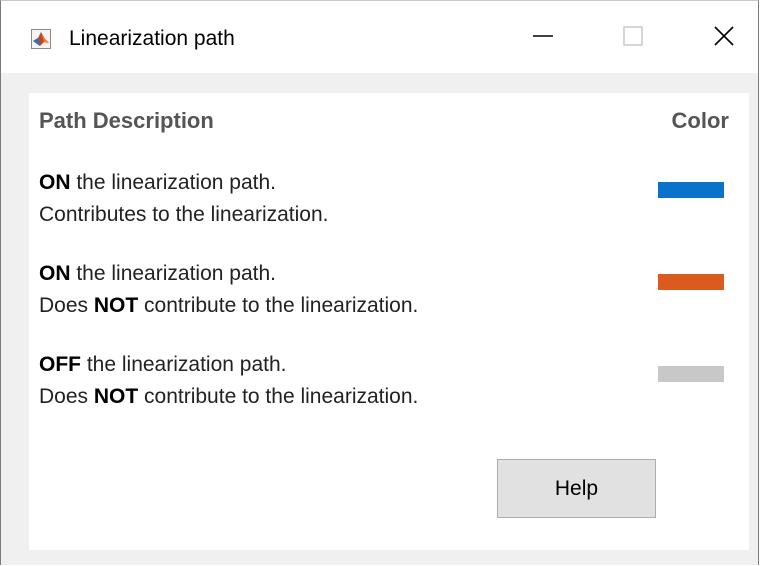 The width and height of the screenshot is (760, 566). I want to click on row-line-2: Contributes to the linearization., so click(184, 215).